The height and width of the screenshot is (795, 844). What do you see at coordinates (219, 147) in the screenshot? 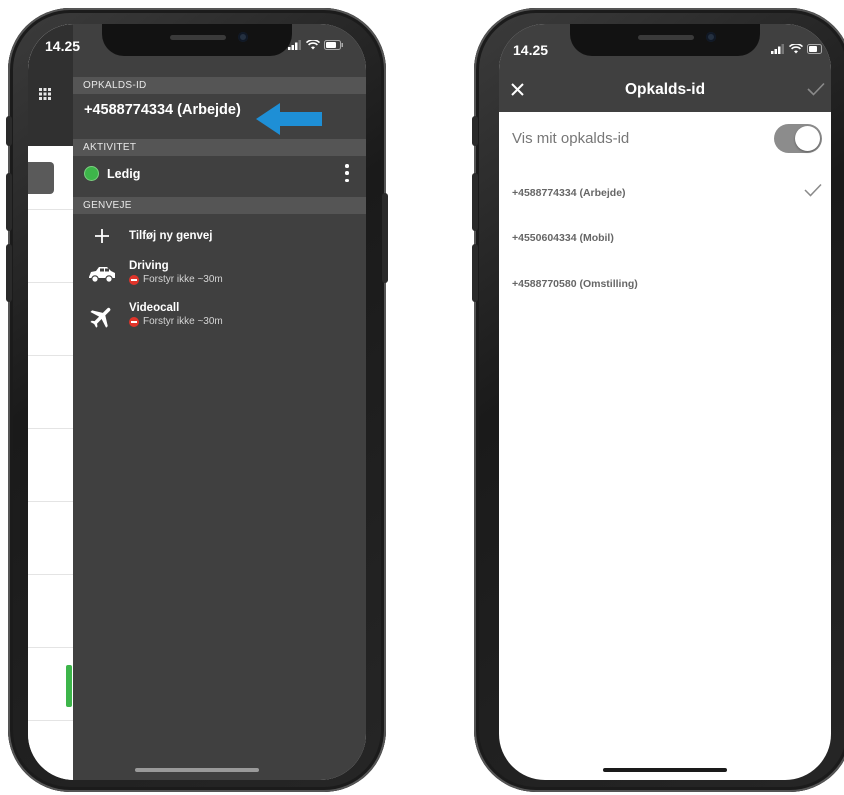
I see `section-header-activity: AKTIVITET` at bounding box center [219, 147].